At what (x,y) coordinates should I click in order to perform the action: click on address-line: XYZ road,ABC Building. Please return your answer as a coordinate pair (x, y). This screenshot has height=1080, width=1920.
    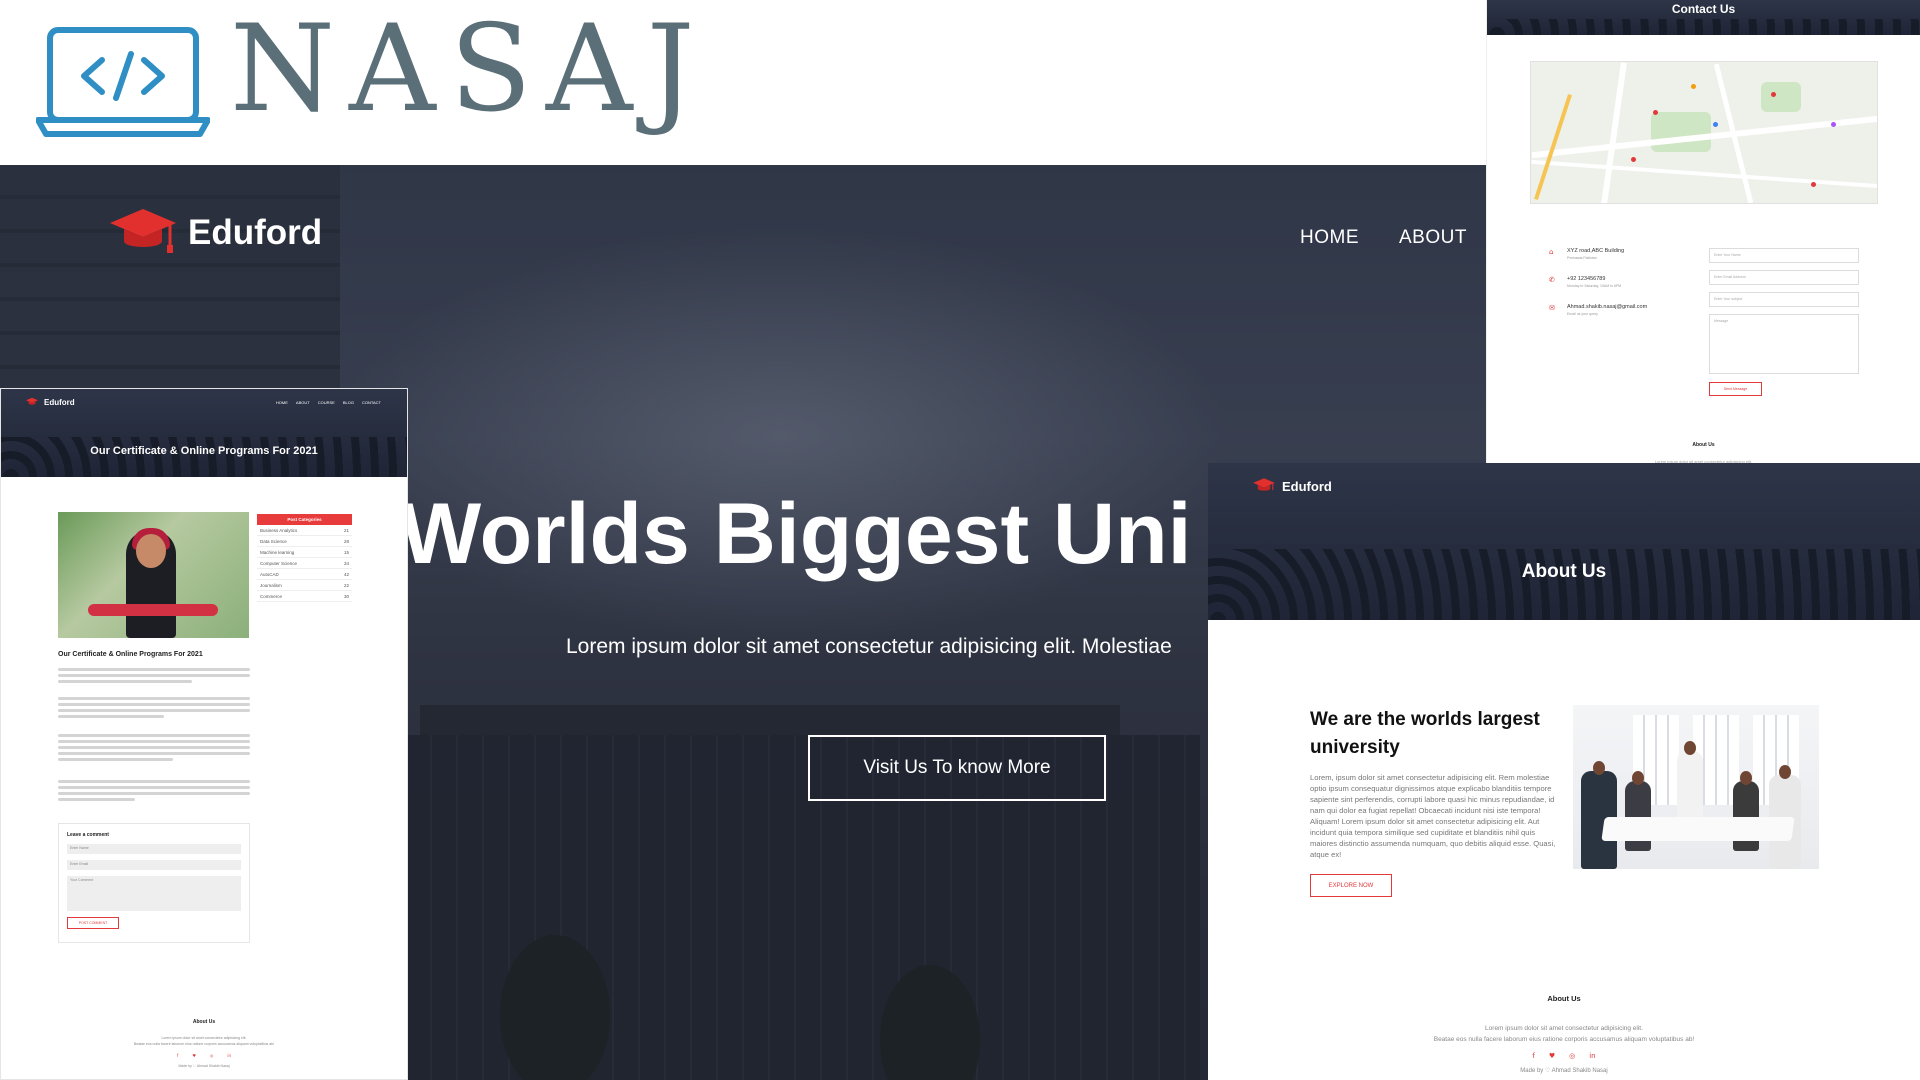
    Looking at the image, I should click on (1596, 251).